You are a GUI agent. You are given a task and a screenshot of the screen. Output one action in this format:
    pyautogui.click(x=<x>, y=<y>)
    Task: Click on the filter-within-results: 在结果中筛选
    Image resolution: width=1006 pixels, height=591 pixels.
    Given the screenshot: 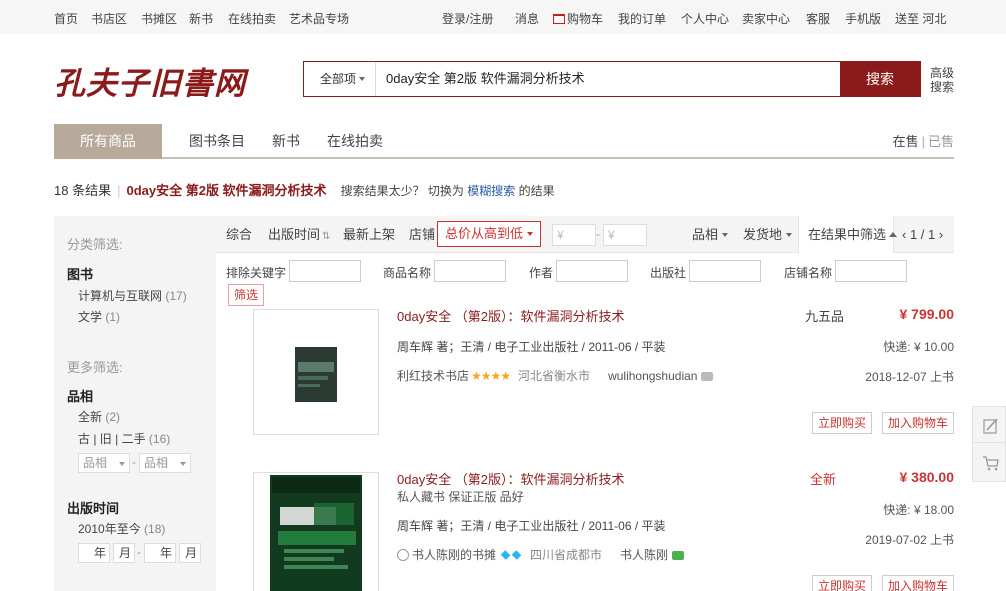 What is the action you would take?
    pyautogui.click(x=848, y=234)
    